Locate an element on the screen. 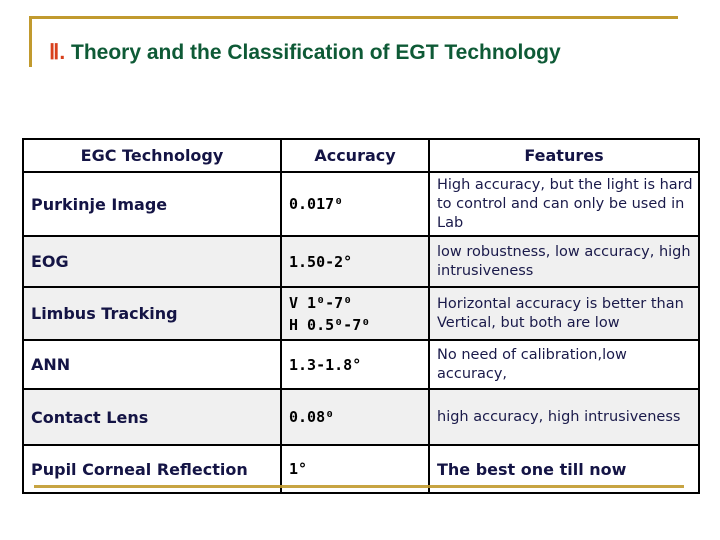 The image size is (720, 540). table-header-row: EGC Technology Accuracy Features is located at coordinates (361, 155).